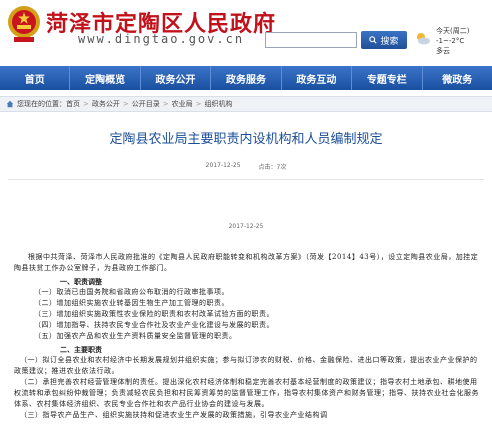 Image resolution: width=492 pixels, height=431 pixels. Describe the element at coordinates (176, 78) in the screenshot. I see `nav-gov-affairs-open: 政务公开` at that location.